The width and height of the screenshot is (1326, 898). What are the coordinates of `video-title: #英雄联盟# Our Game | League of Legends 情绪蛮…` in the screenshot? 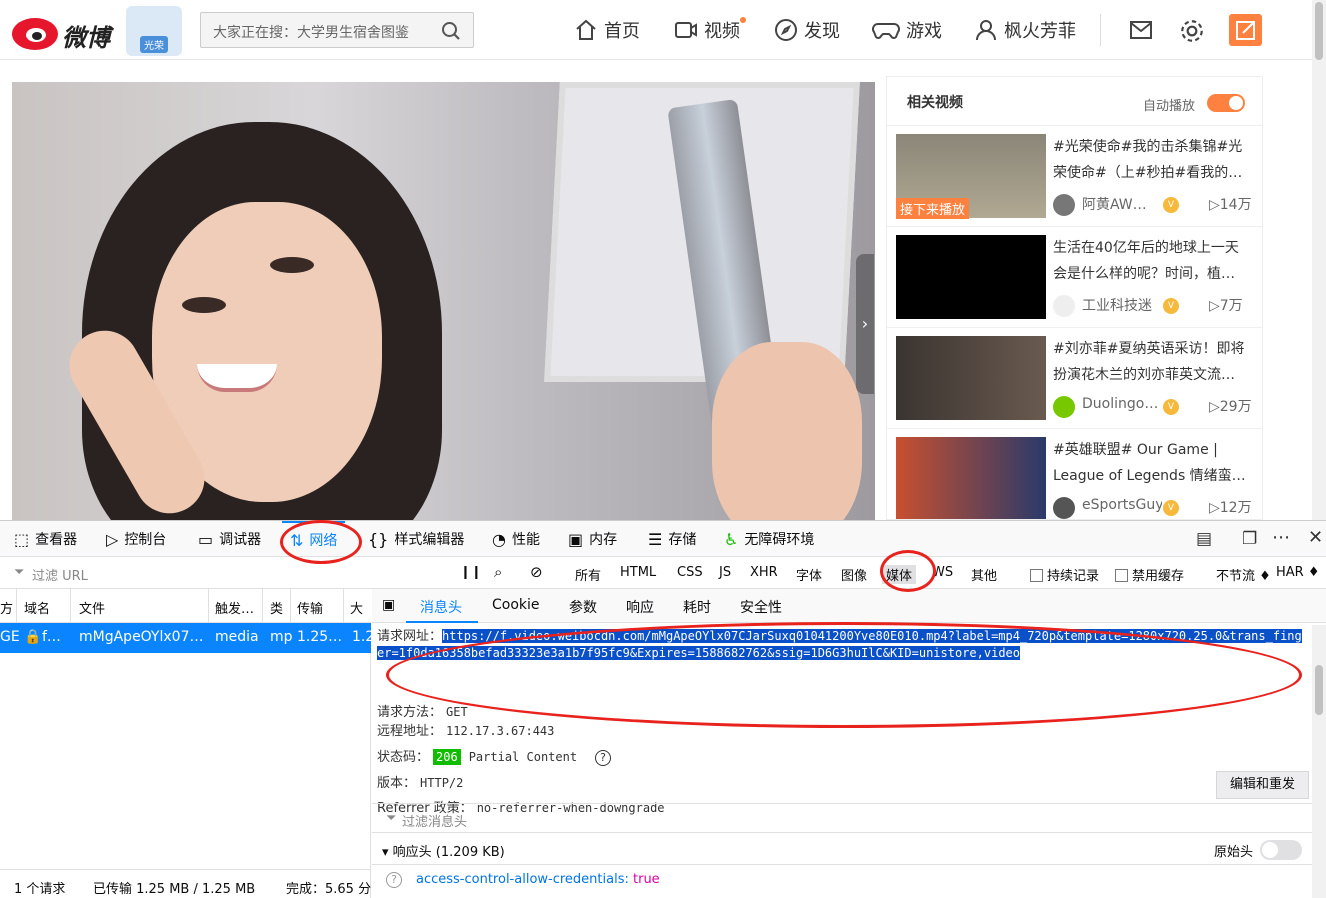 It's located at (1150, 463).